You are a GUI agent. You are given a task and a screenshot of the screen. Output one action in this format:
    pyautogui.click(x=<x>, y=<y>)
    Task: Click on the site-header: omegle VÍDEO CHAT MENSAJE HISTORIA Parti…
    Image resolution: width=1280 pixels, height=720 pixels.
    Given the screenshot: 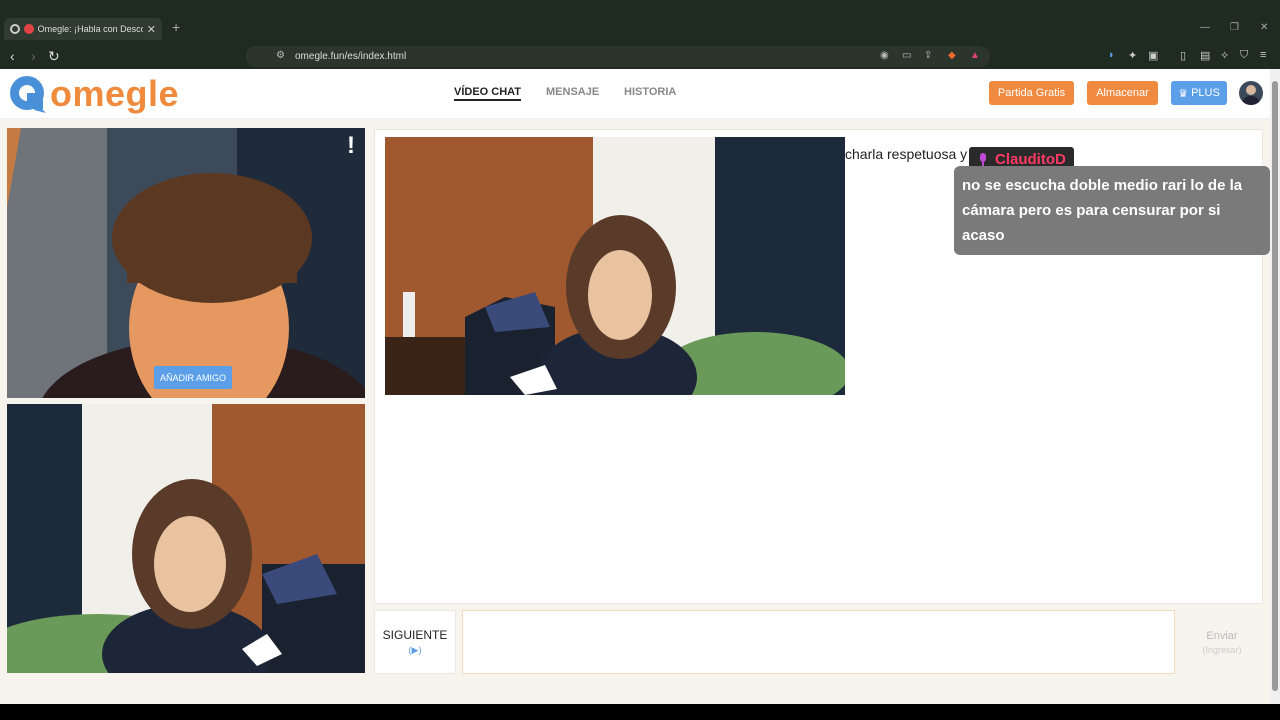 What is the action you would take?
    pyautogui.click(x=635, y=94)
    